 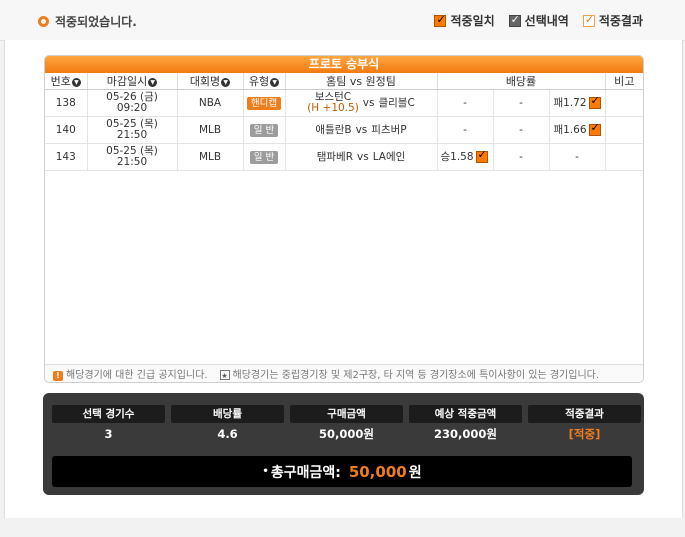 What do you see at coordinates (43, 21) in the screenshot?
I see `circle-icon` at bounding box center [43, 21].